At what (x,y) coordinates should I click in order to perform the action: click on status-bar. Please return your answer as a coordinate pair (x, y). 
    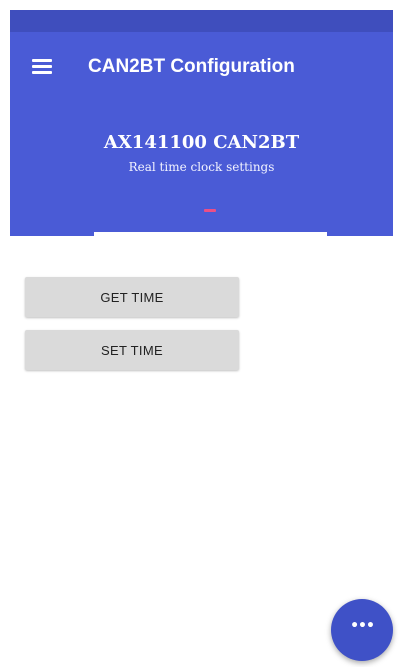
    Looking at the image, I should click on (201, 21).